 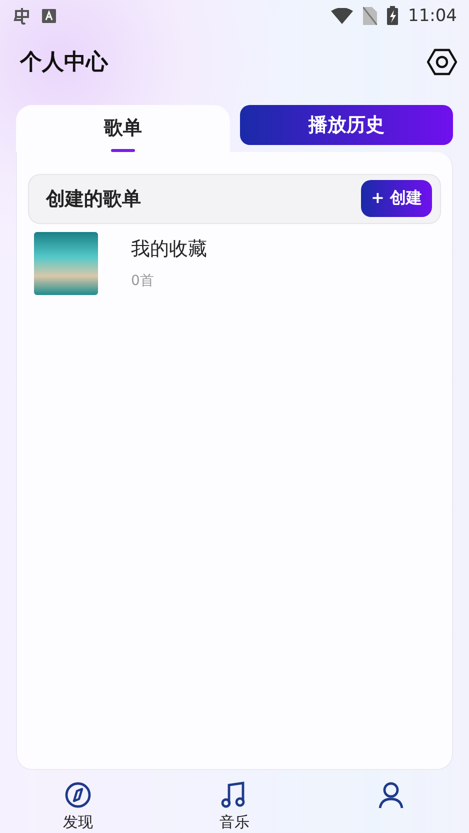 What do you see at coordinates (123, 128) in the screenshot?
I see `tab: 歌单` at bounding box center [123, 128].